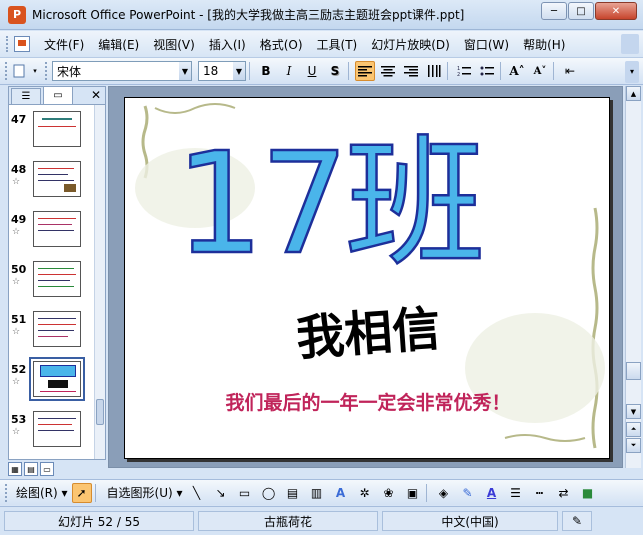  Describe the element at coordinates (222, 71) in the screenshot. I see `font-size-combo: 18 ▼` at that location.